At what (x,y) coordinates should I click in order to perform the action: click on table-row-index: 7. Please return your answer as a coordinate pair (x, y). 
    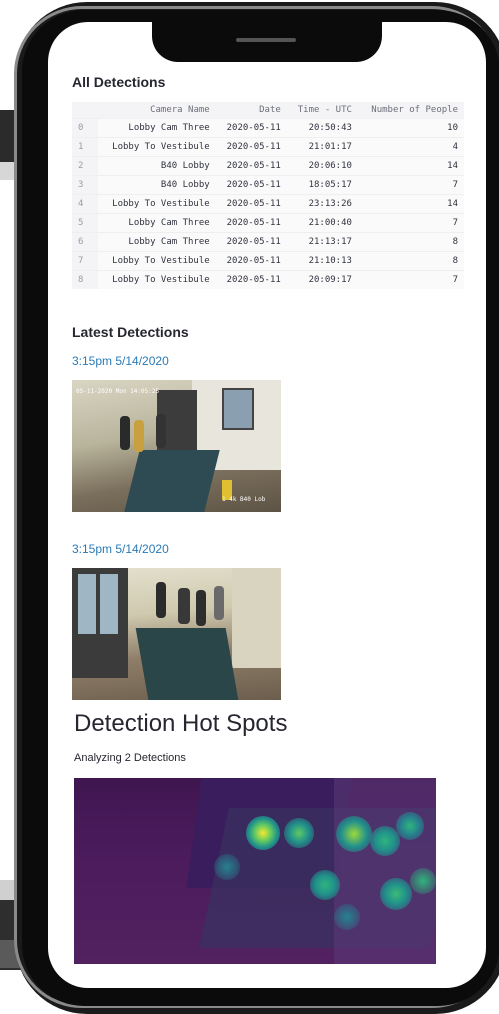
    Looking at the image, I should click on (85, 261).